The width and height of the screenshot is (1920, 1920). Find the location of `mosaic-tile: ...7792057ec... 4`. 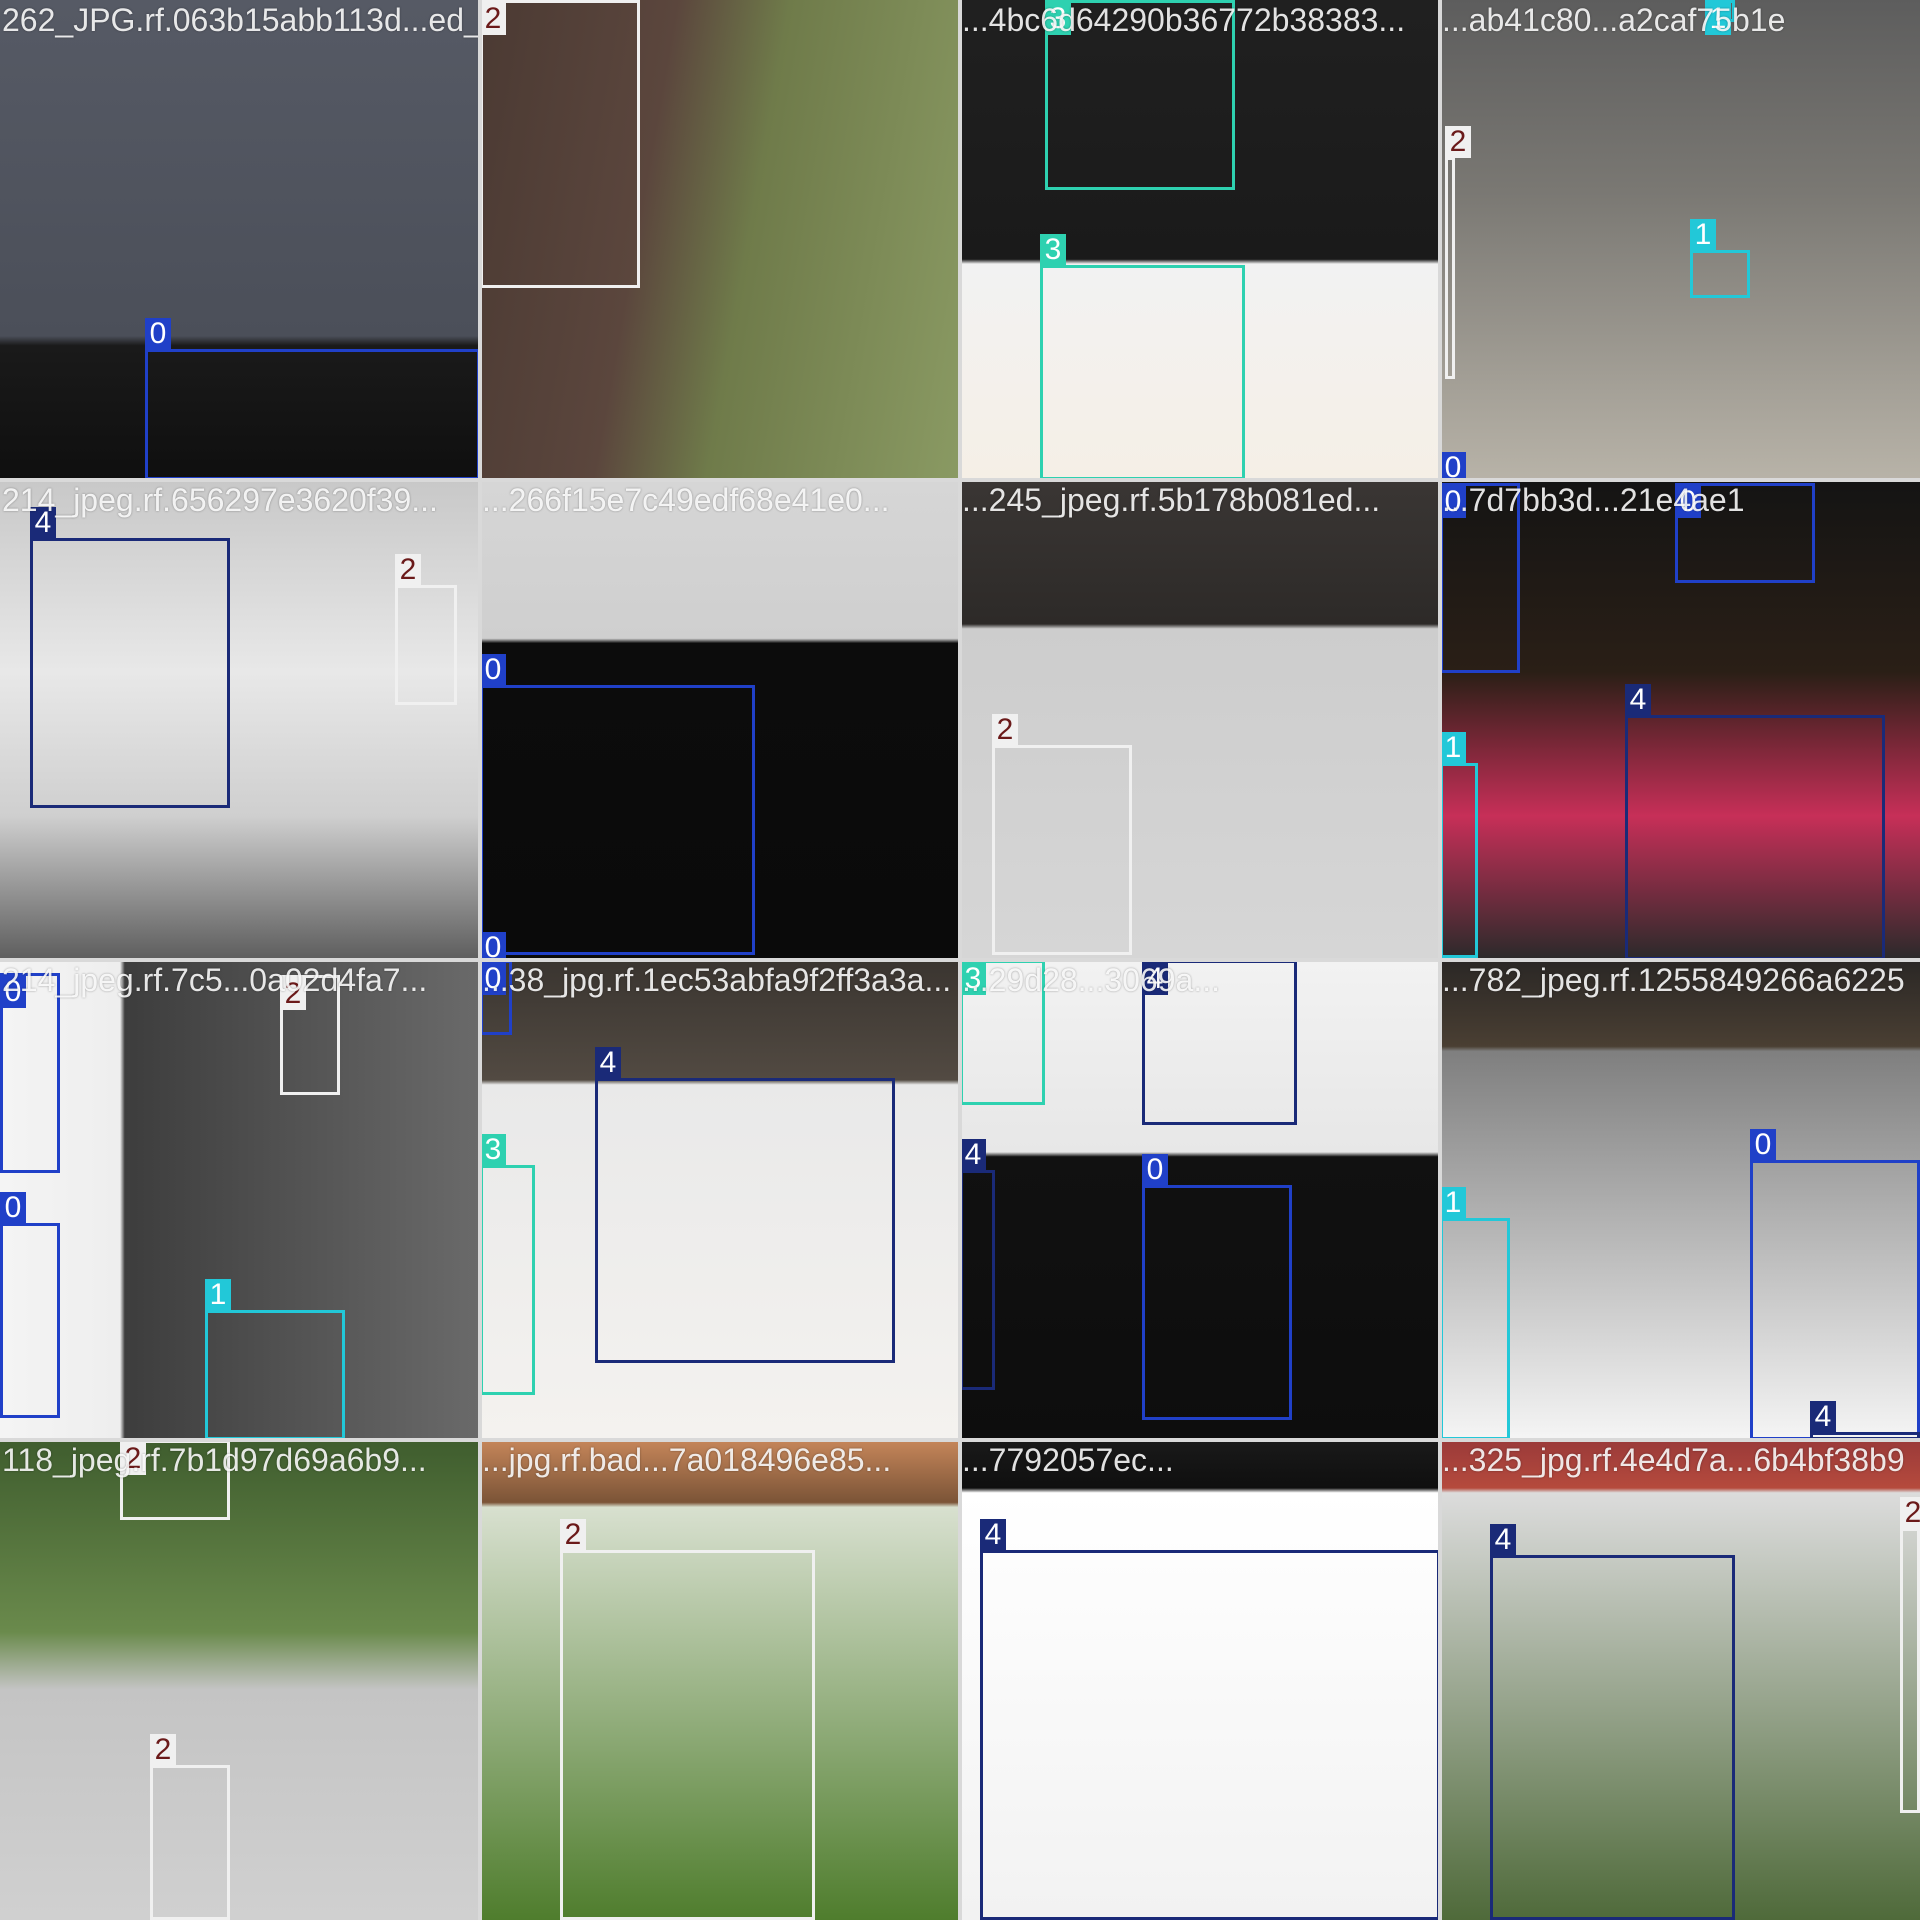

mosaic-tile: ...7792057ec... 4 is located at coordinates (1200, 1680).